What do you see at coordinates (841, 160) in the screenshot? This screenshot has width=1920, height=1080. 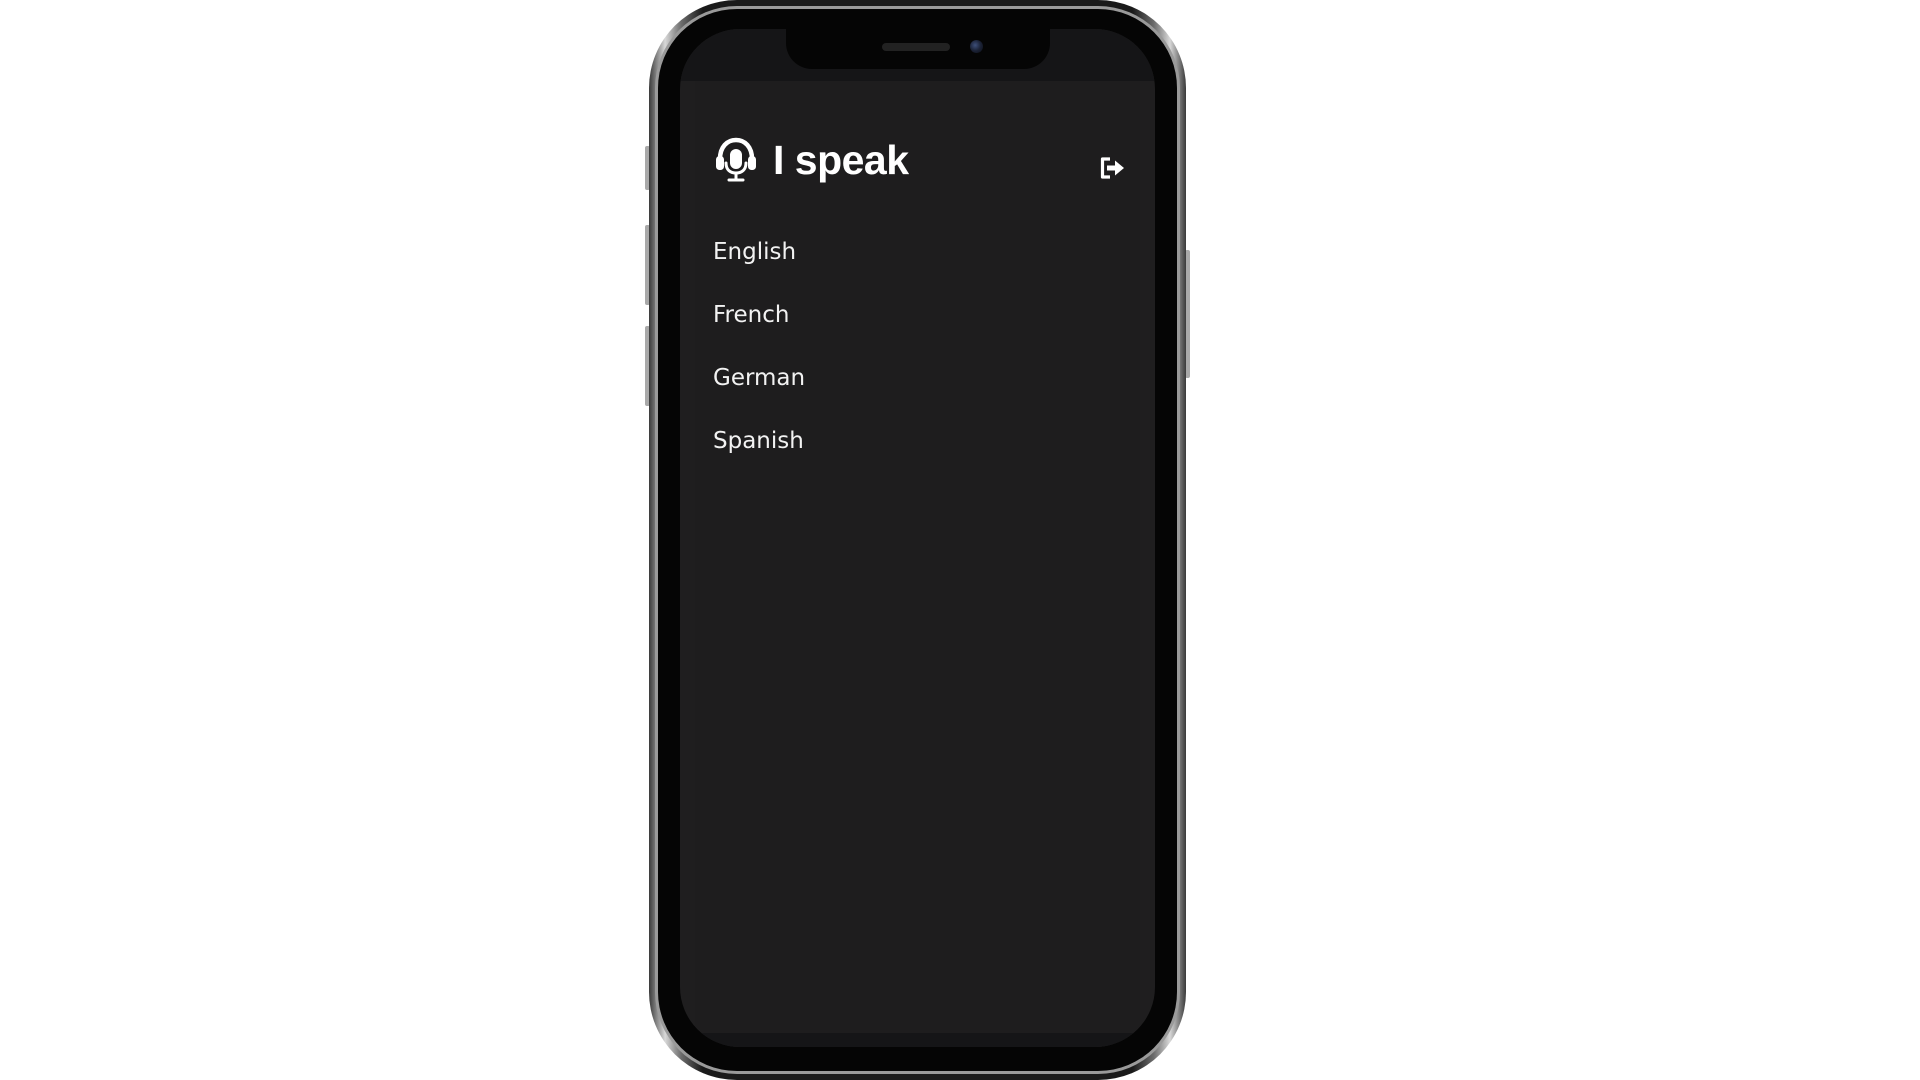 I see `app-title: I speak` at bounding box center [841, 160].